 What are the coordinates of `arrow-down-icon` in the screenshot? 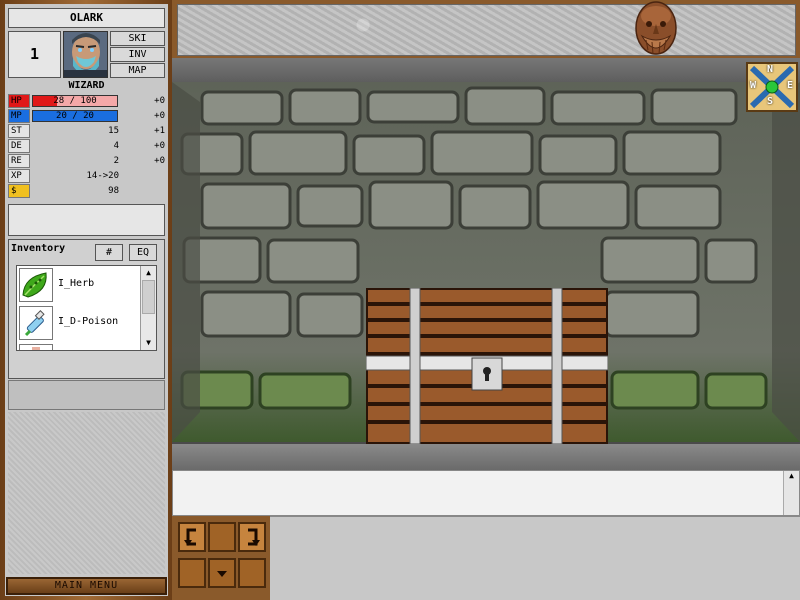 It's located at (222, 574).